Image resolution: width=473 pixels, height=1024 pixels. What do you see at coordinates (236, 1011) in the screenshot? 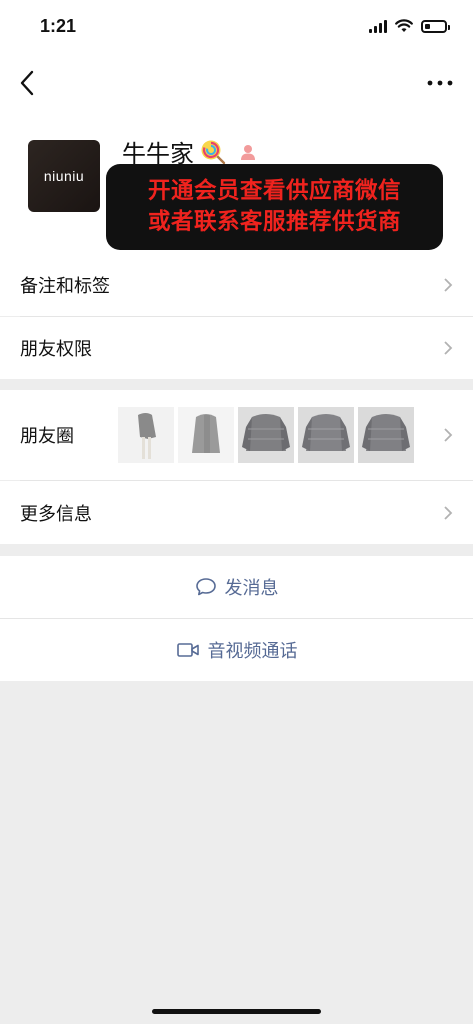
I see `home-indicator` at bounding box center [236, 1011].